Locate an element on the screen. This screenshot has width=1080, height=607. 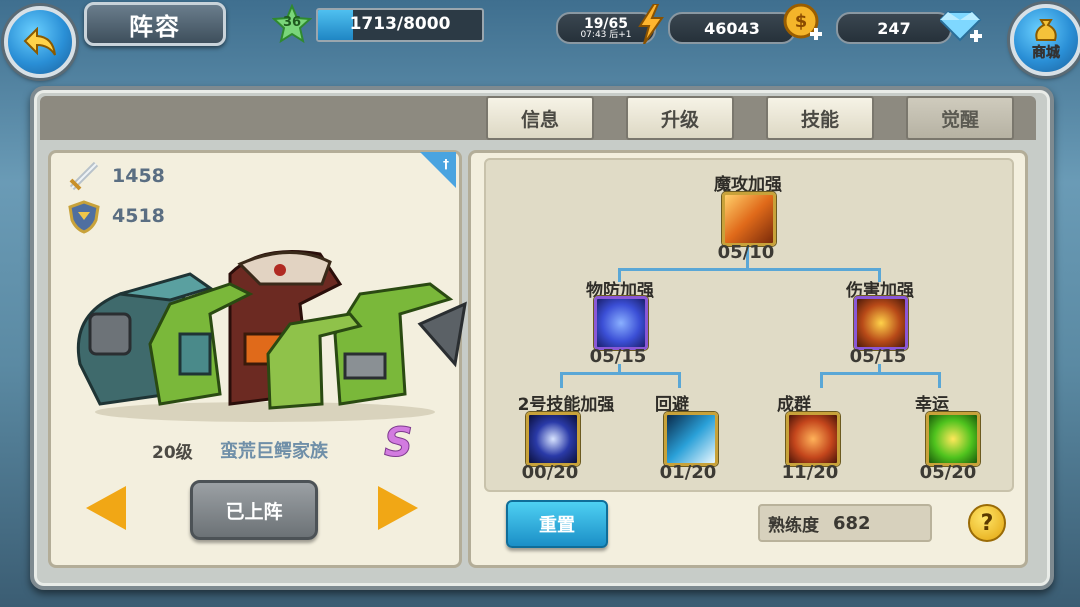
page-title: 阵容 is located at coordinates (155, 24).